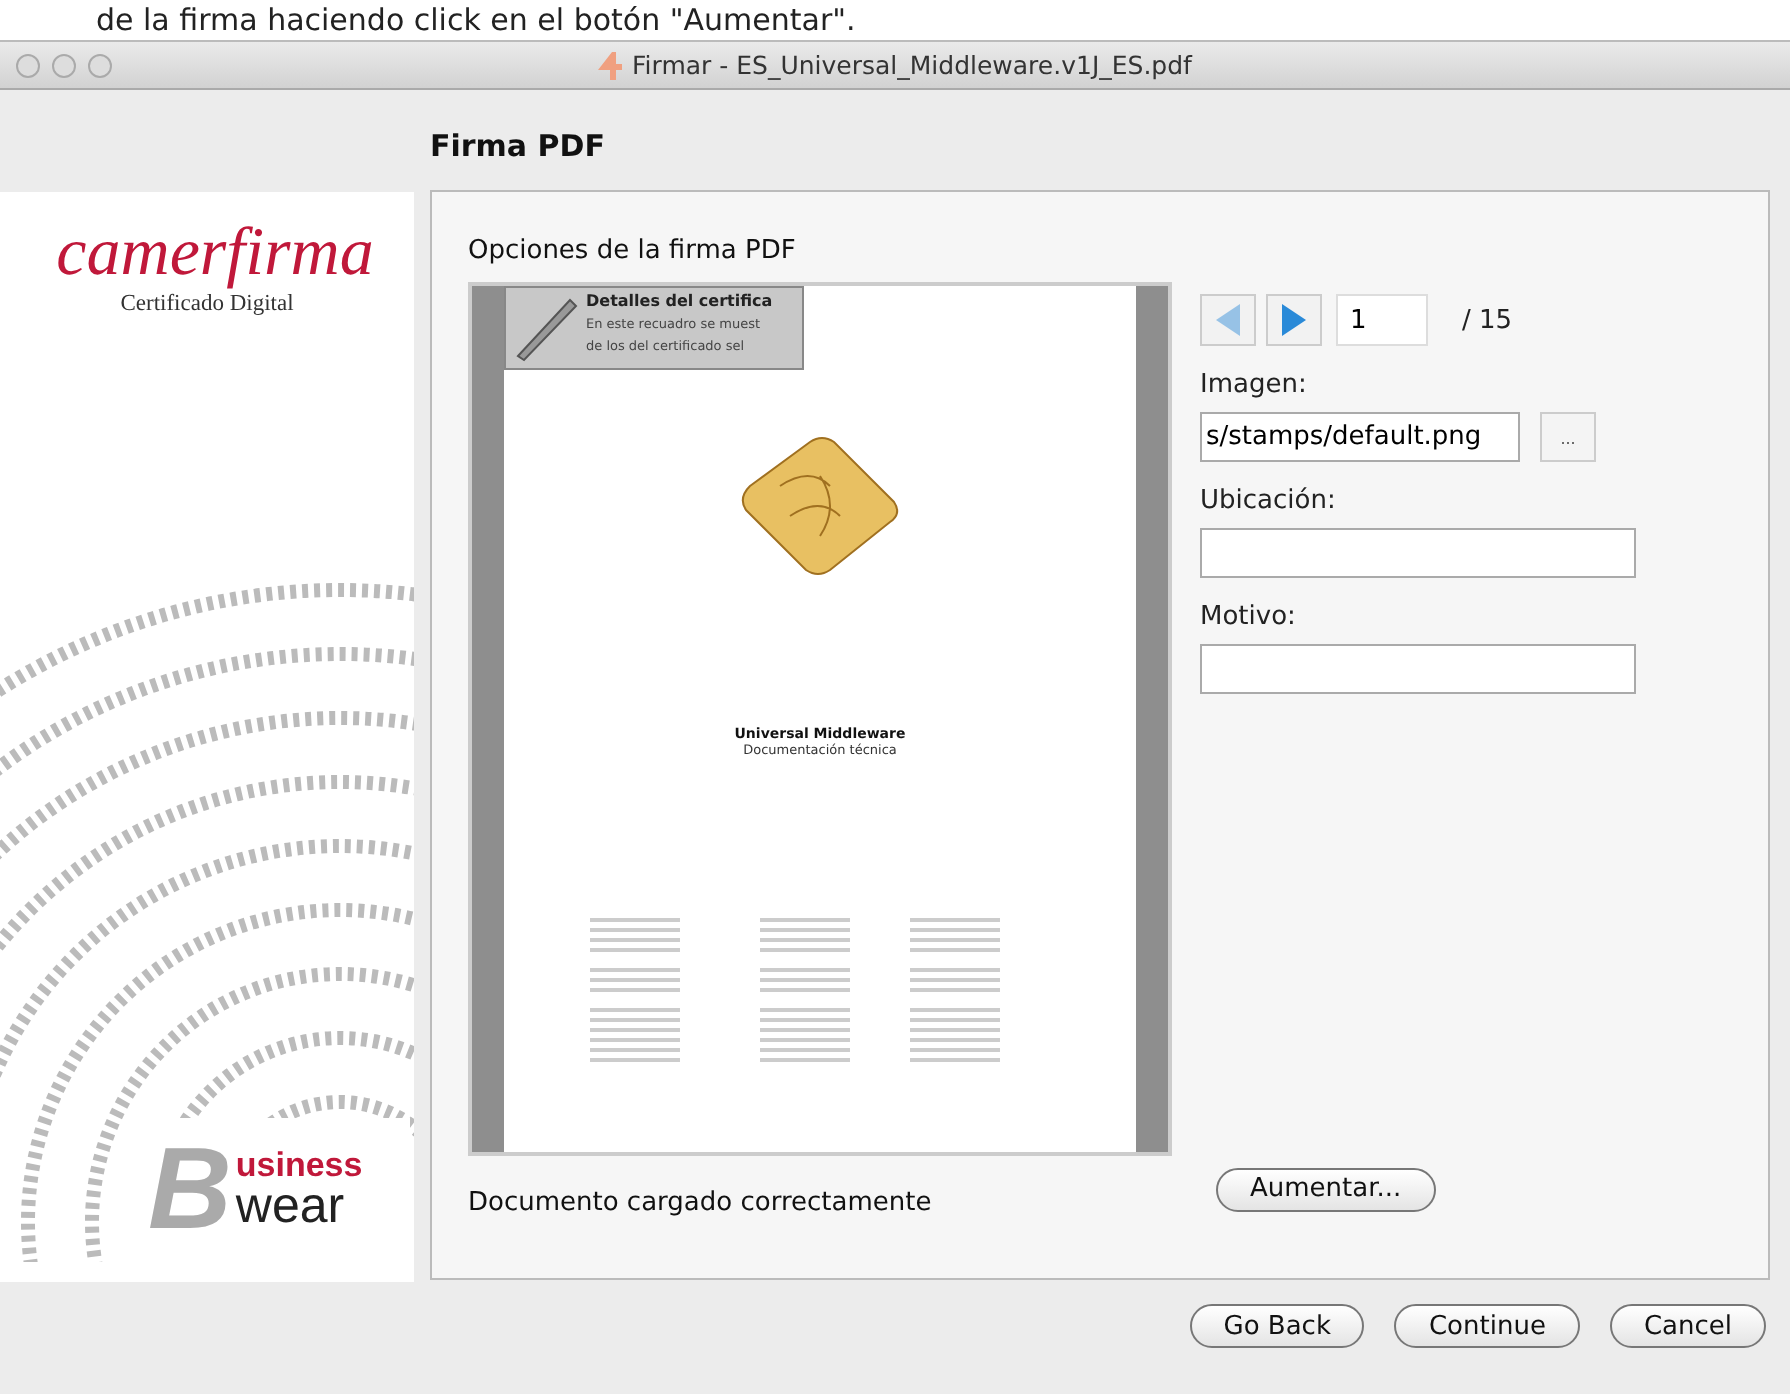  I want to click on next-page-button, so click(1294, 320).